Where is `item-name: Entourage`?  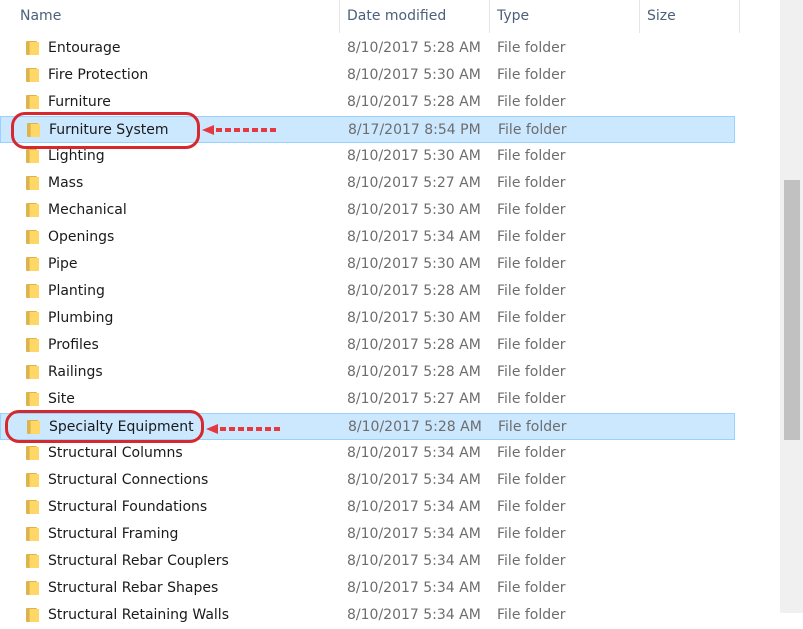
item-name: Entourage is located at coordinates (84, 48).